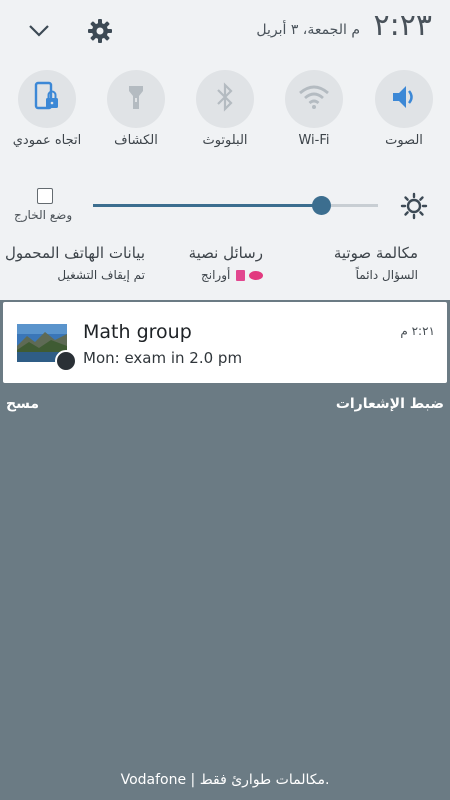 The height and width of the screenshot is (800, 450). I want to click on flashlight-icon, so click(136, 99).